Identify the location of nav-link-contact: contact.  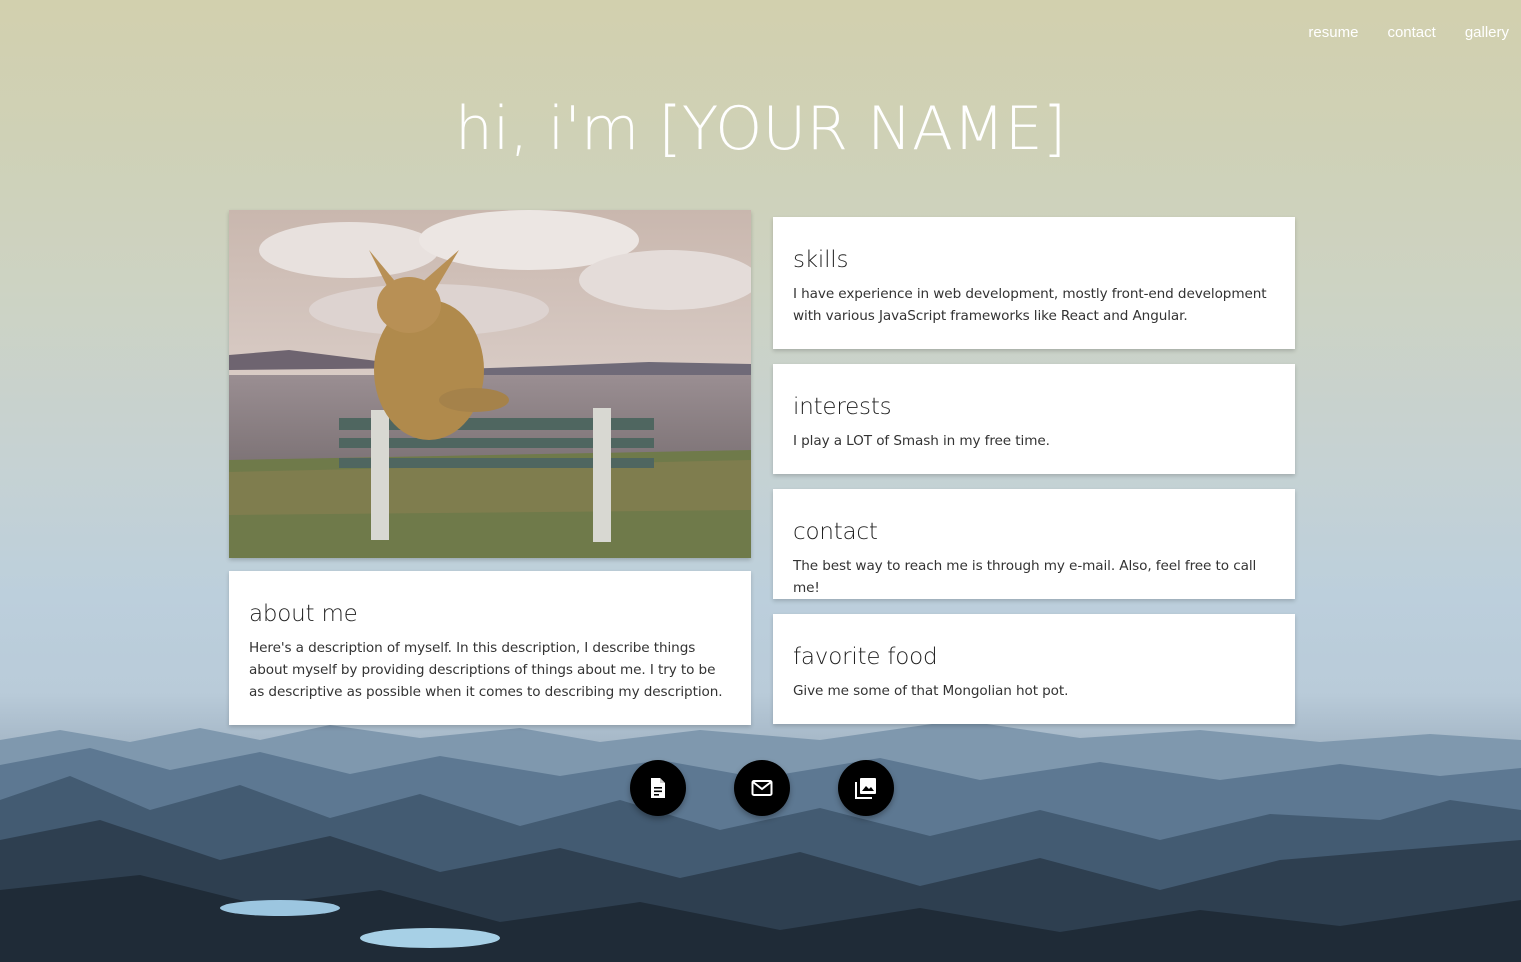
(1411, 32).